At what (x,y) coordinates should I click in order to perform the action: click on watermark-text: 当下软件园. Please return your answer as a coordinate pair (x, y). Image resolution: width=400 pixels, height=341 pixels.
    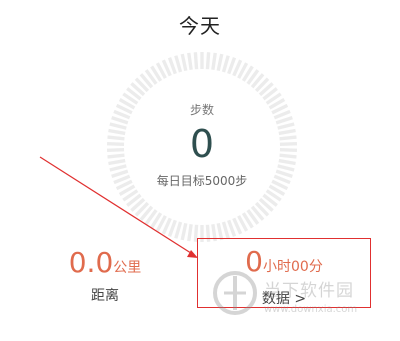
    Looking at the image, I should click on (309, 291).